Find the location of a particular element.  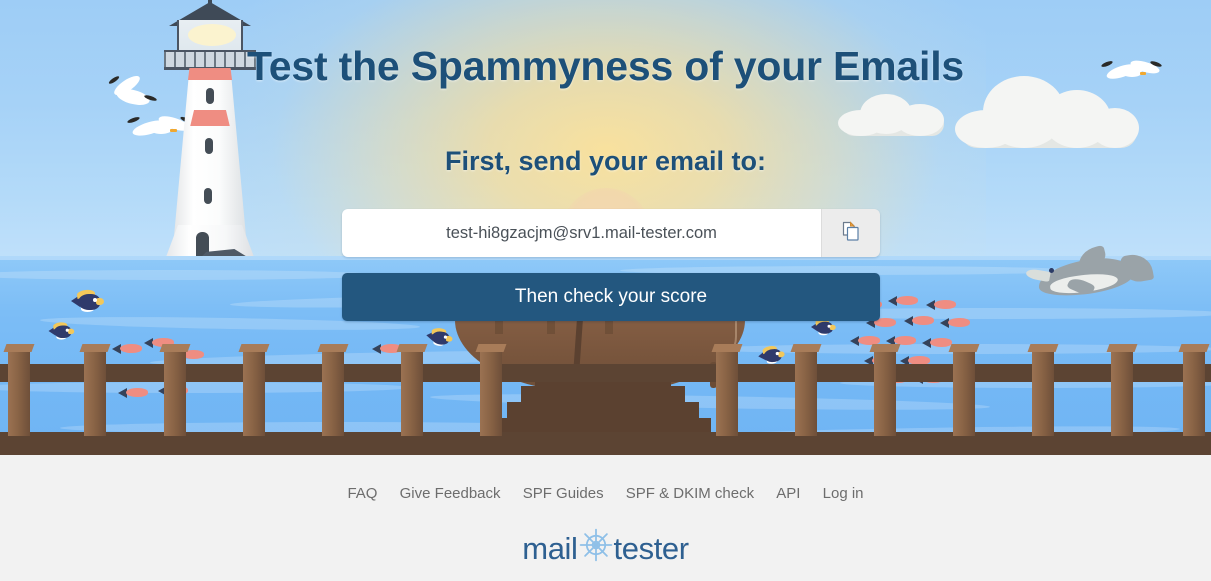

copy-to-clipboard-button is located at coordinates (850, 233).